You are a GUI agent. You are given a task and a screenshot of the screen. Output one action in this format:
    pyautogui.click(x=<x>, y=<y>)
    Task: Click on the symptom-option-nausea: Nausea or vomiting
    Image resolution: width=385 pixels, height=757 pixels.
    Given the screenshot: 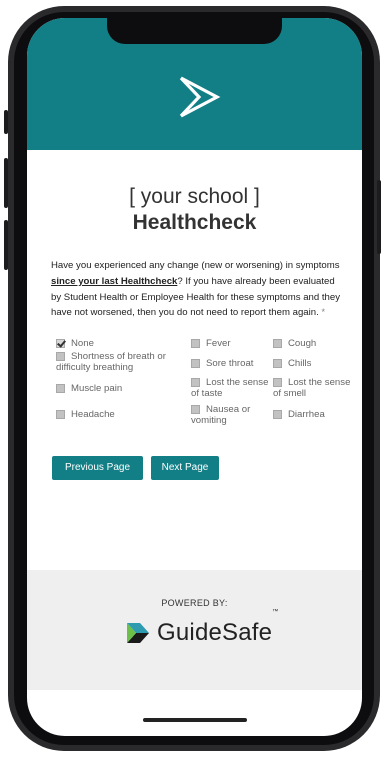 What is the action you would take?
    pyautogui.click(x=230, y=415)
    